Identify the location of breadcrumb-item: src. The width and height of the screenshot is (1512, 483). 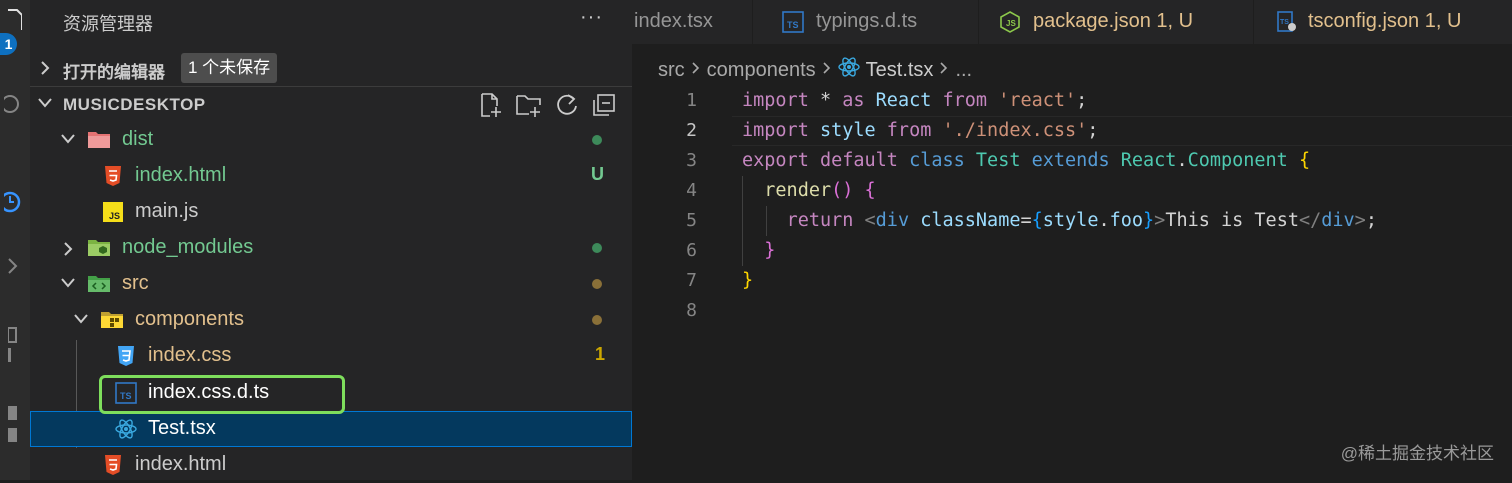
(671, 70).